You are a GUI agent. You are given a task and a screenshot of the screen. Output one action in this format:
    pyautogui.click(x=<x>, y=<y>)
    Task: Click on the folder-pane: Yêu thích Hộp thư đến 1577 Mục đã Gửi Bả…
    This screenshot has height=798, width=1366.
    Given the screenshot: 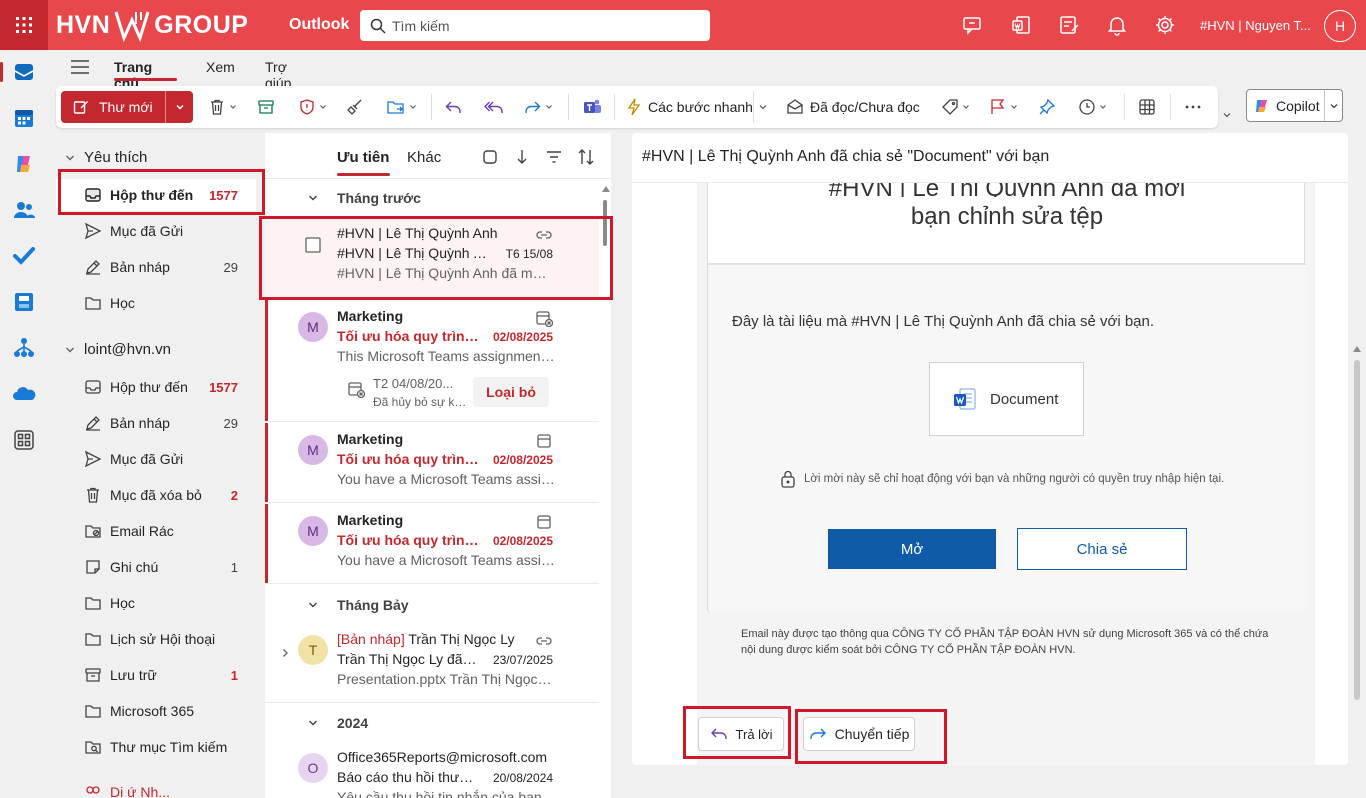 What is the action you would take?
    pyautogui.click(x=160, y=468)
    